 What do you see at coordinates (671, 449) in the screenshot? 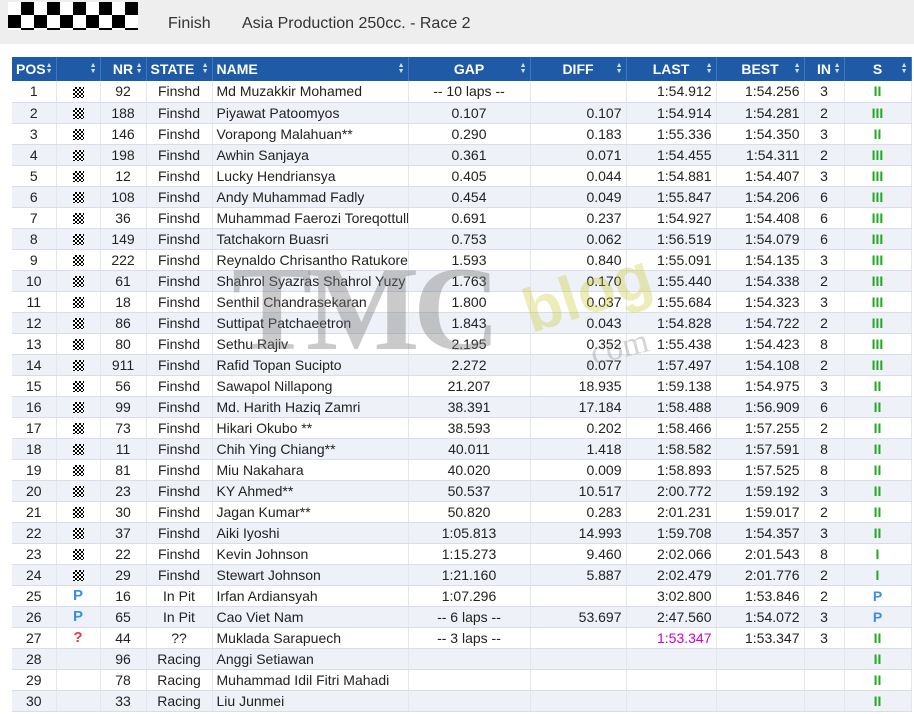
I see `cell-last: 1:58.582` at bounding box center [671, 449].